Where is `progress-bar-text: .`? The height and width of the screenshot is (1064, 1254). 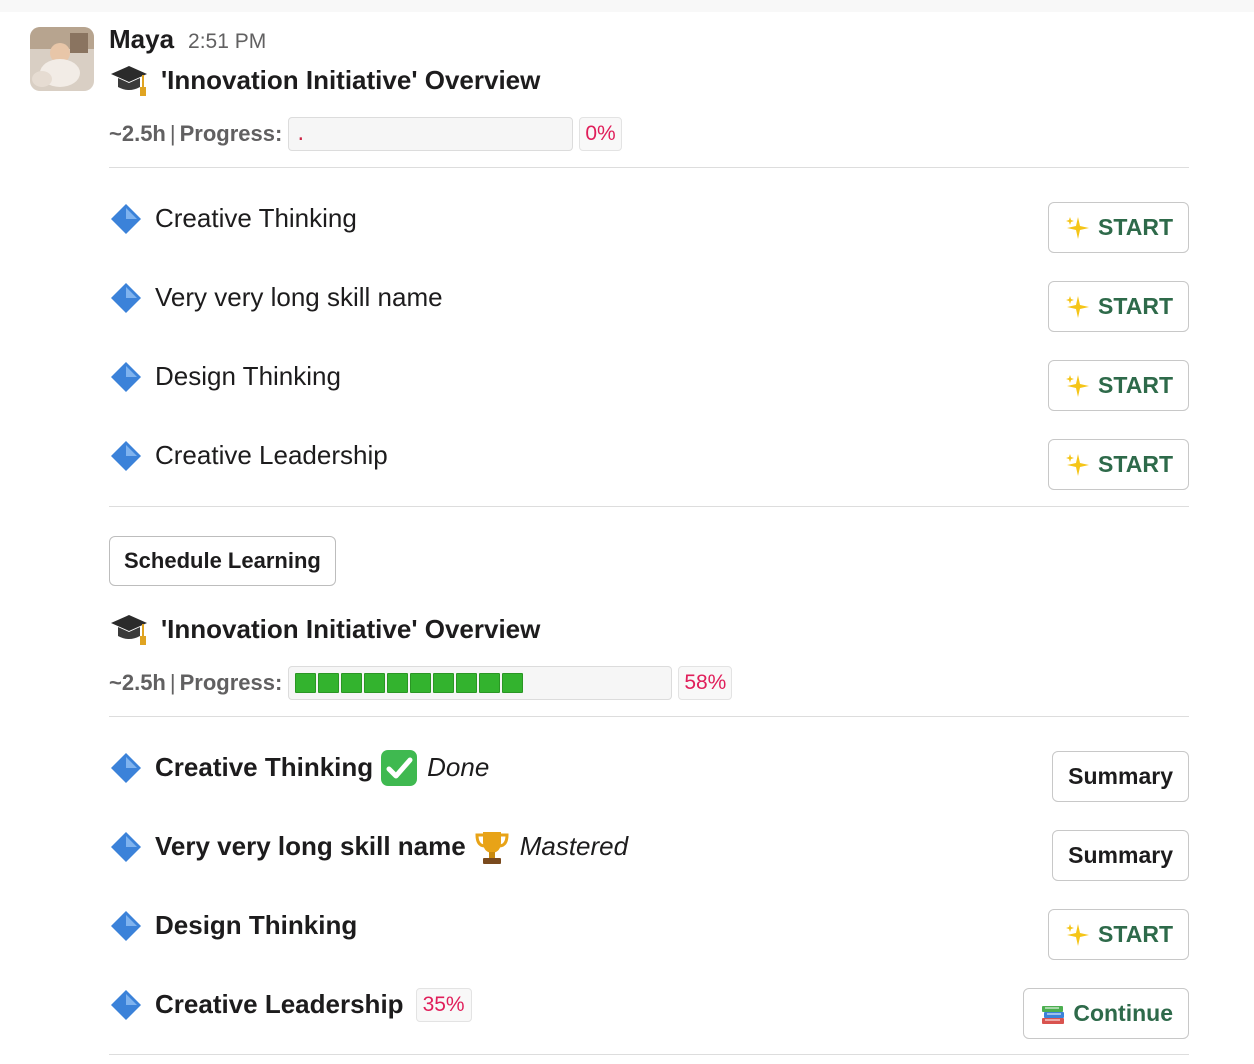 progress-bar-text: . is located at coordinates (301, 134).